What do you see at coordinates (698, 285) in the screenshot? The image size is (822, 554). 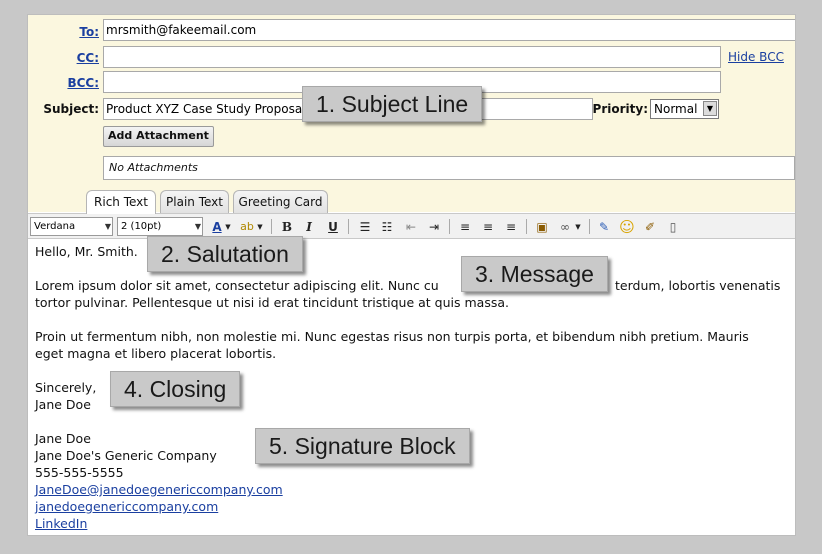 I see `paragraph-1-tail: terdum, lobortis venenatis` at bounding box center [698, 285].